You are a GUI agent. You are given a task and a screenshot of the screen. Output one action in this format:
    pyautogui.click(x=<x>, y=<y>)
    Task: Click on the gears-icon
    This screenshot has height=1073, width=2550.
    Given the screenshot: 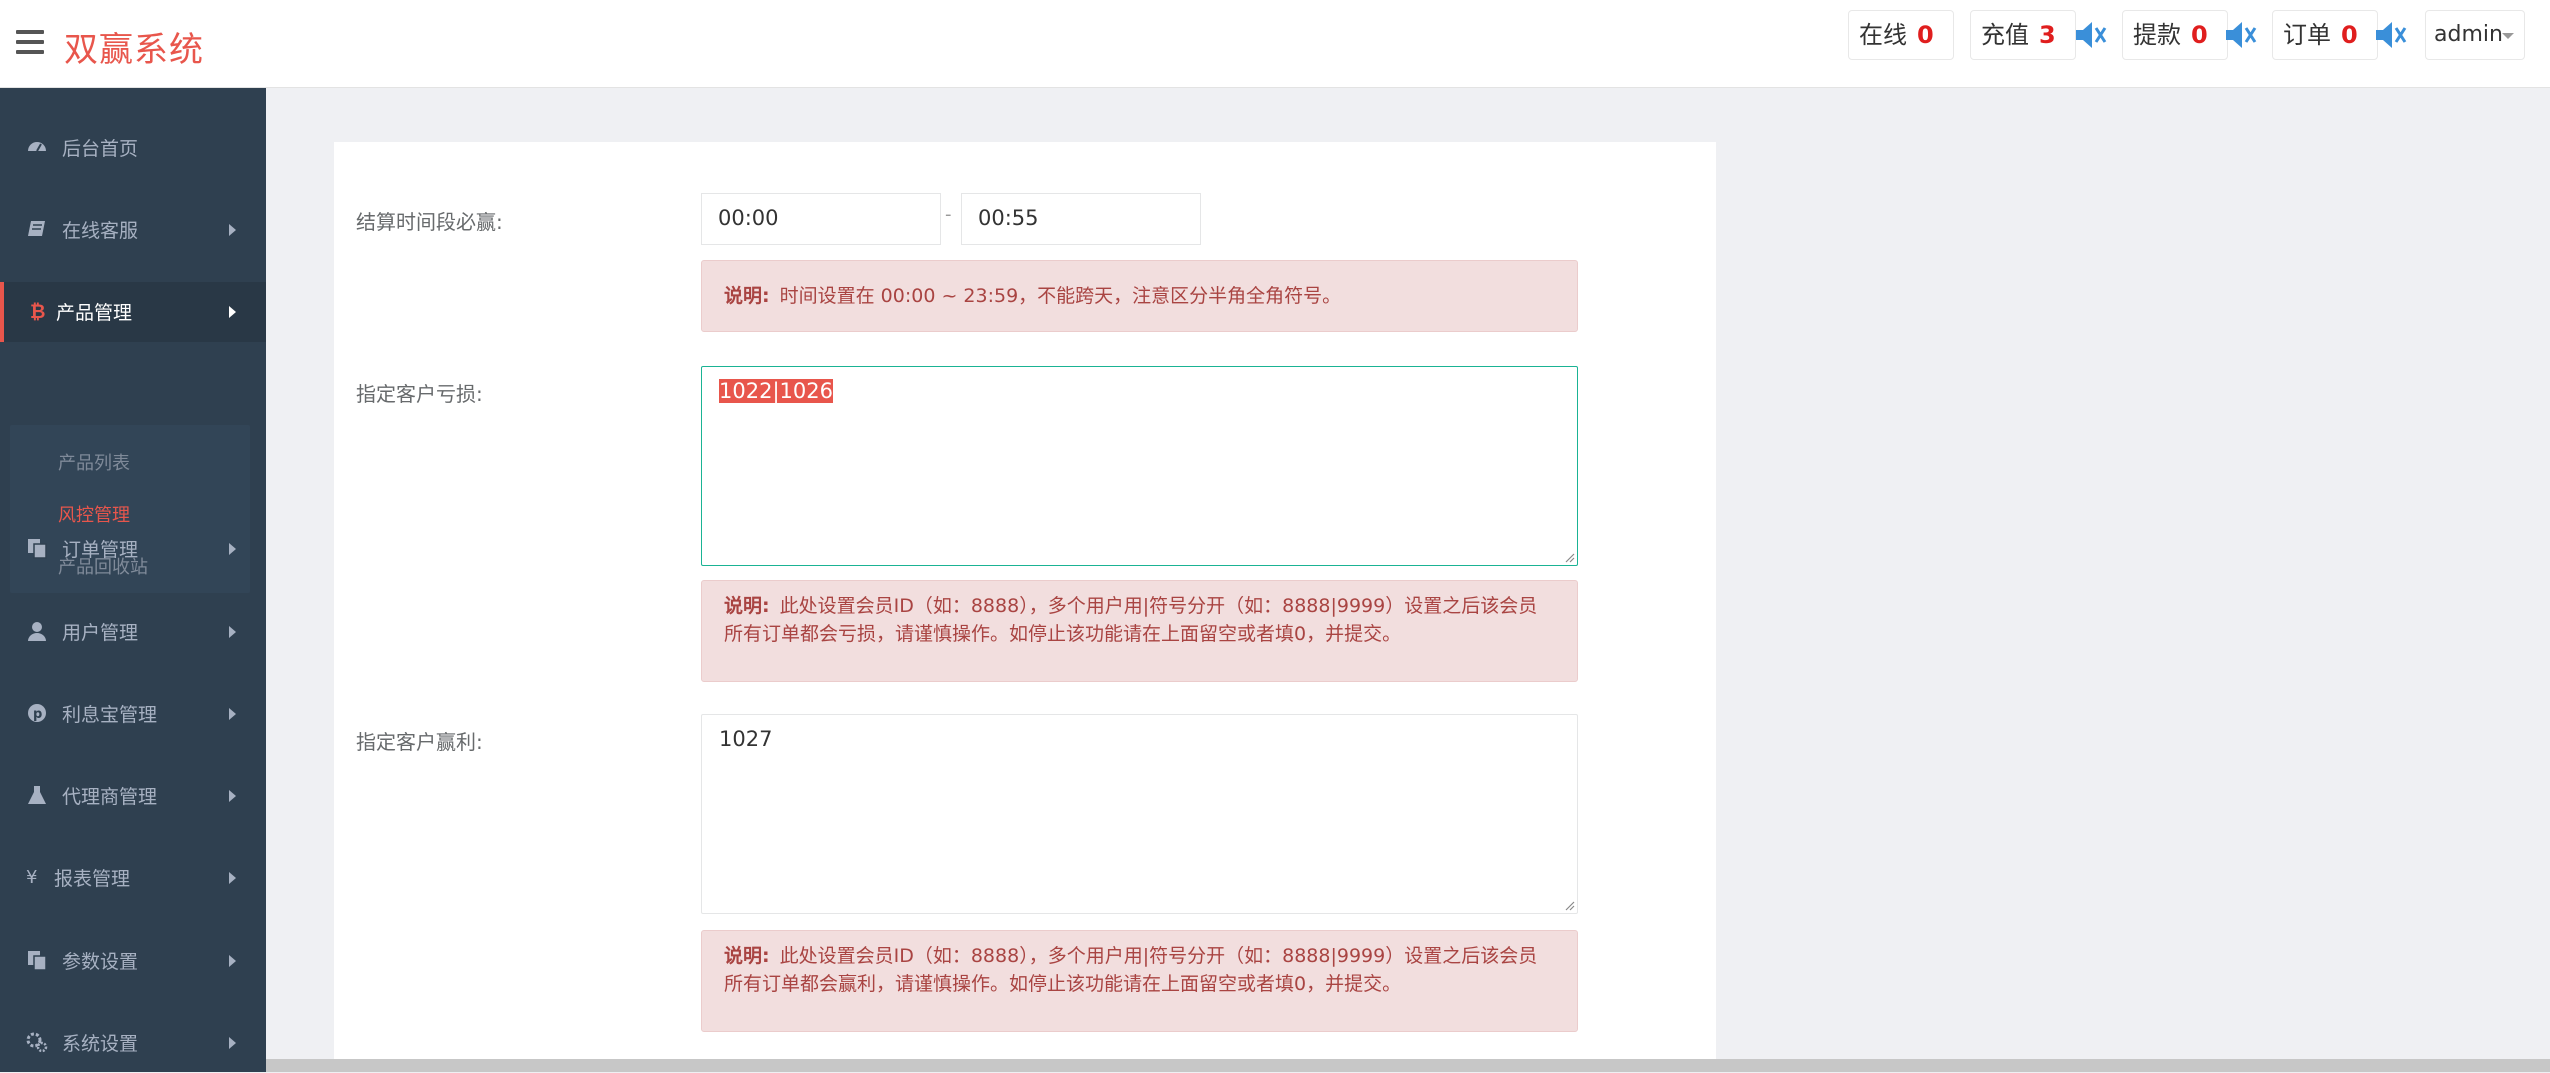 What is the action you would take?
    pyautogui.click(x=37, y=1042)
    